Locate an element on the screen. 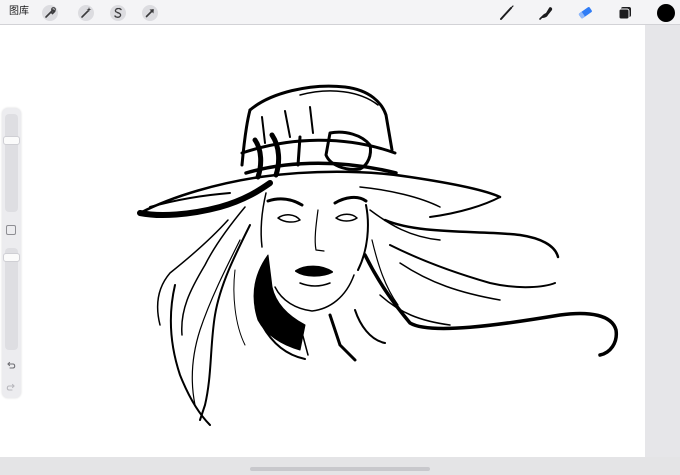 Image resolution: width=680 pixels, height=475 pixels. eraser-icon is located at coordinates (585, 13).